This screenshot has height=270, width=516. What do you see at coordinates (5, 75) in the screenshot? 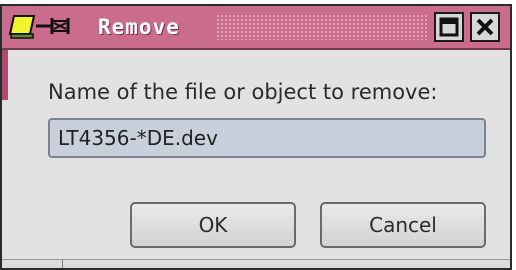
I see `window-left-accent` at bounding box center [5, 75].